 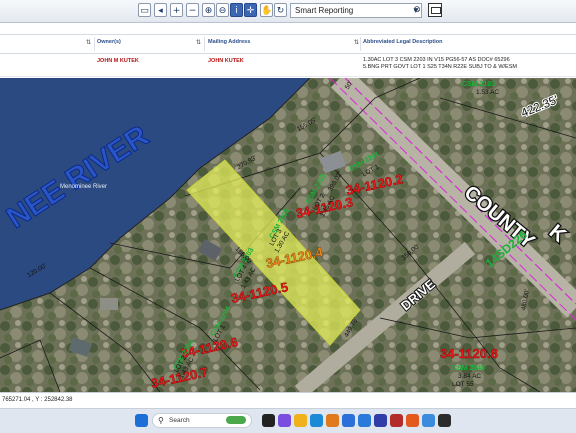 What do you see at coordinates (268, 420) in the screenshot?
I see `task-view-icon` at bounding box center [268, 420].